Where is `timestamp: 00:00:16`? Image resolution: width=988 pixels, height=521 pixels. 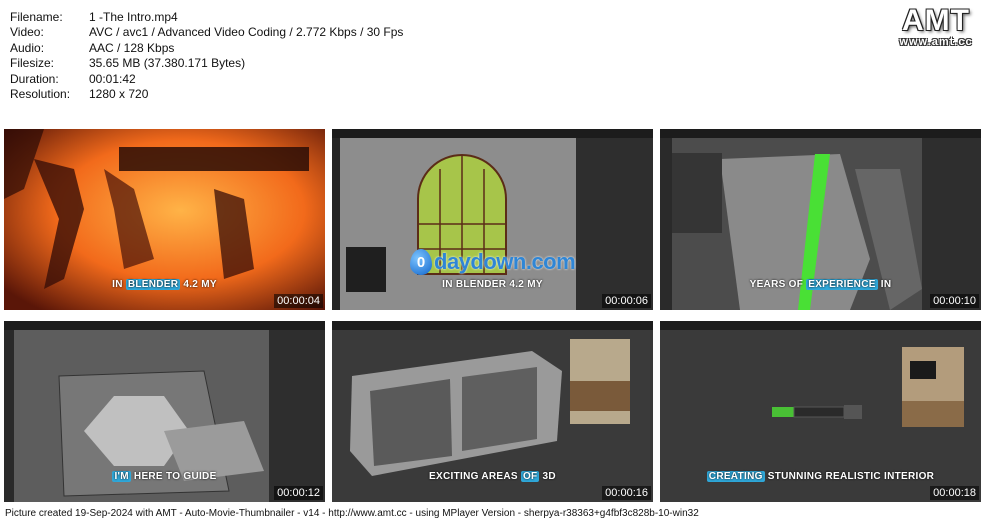
timestamp: 00:00:16 is located at coordinates (626, 493).